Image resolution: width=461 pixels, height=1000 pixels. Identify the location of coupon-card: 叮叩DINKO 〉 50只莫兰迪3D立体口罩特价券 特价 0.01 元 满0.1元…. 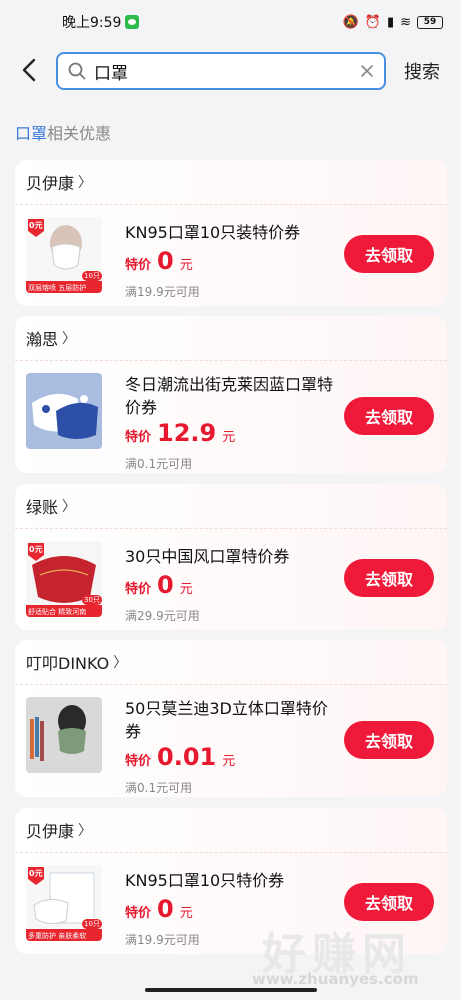
(231, 718).